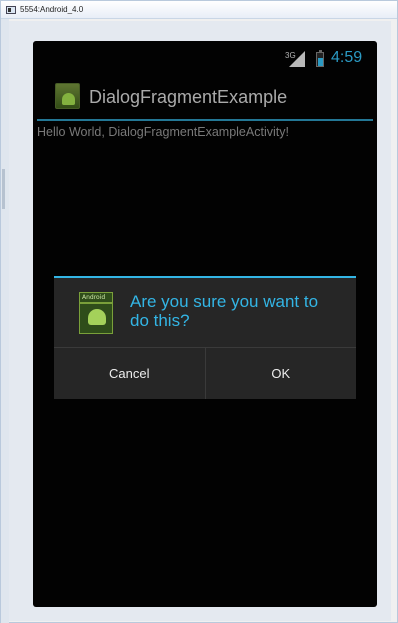 The image size is (398, 623). I want to click on window-left-edge, so click(5, 321).